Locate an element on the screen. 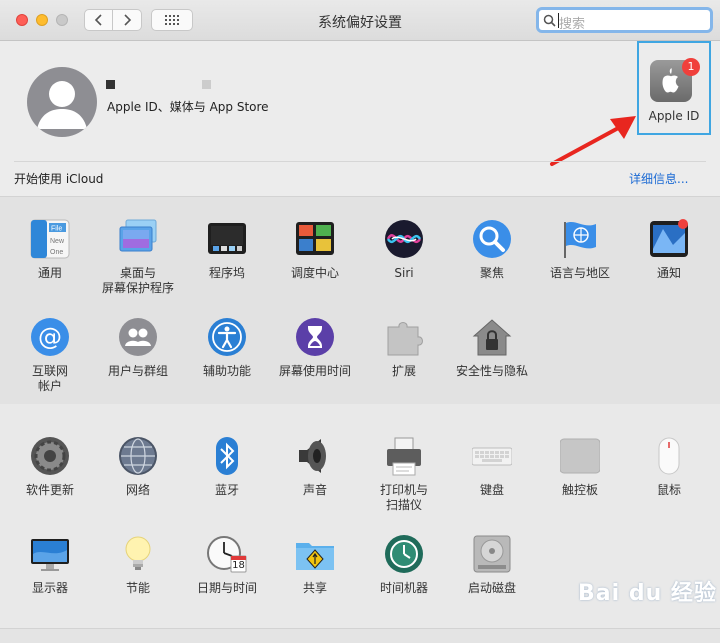 The width and height of the screenshot is (720, 643). pref-label: 启动磁盘 is located at coordinates (491, 588).